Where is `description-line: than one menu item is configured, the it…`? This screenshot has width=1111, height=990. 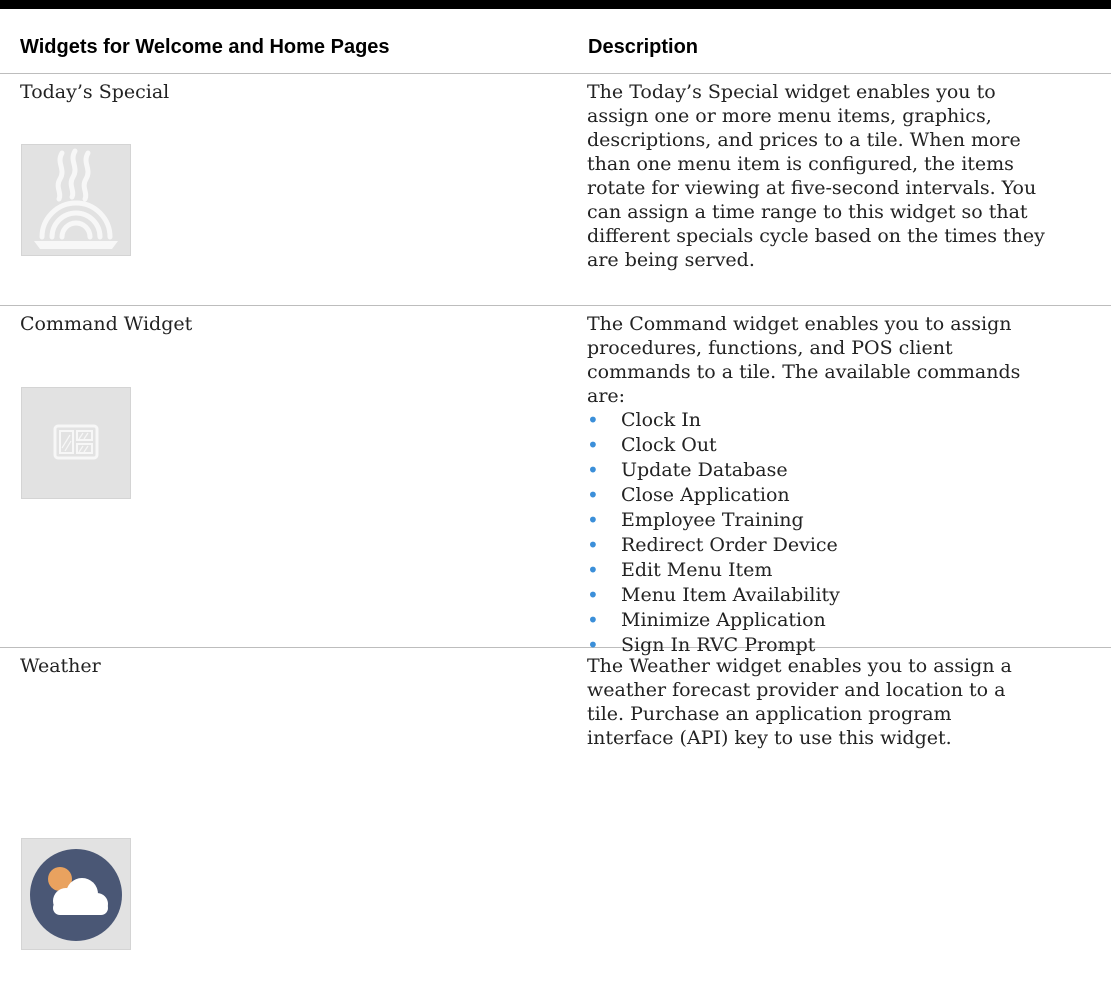 description-line: than one menu item is configured, the it… is located at coordinates (800, 164).